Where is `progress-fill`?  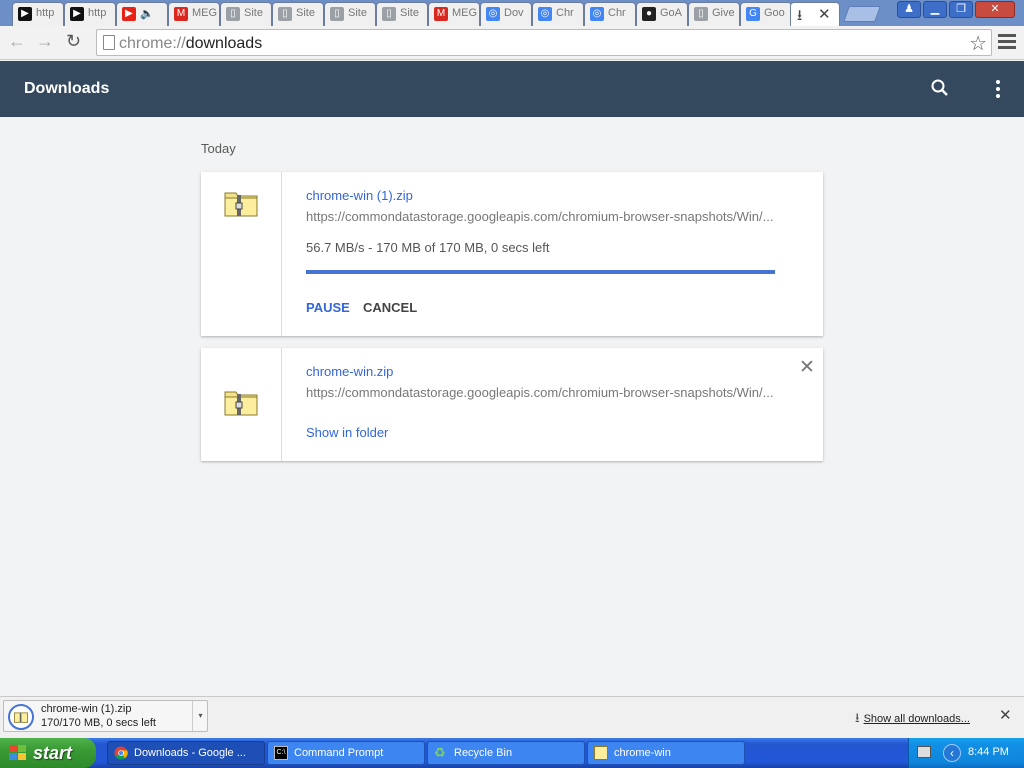 progress-fill is located at coordinates (540, 272).